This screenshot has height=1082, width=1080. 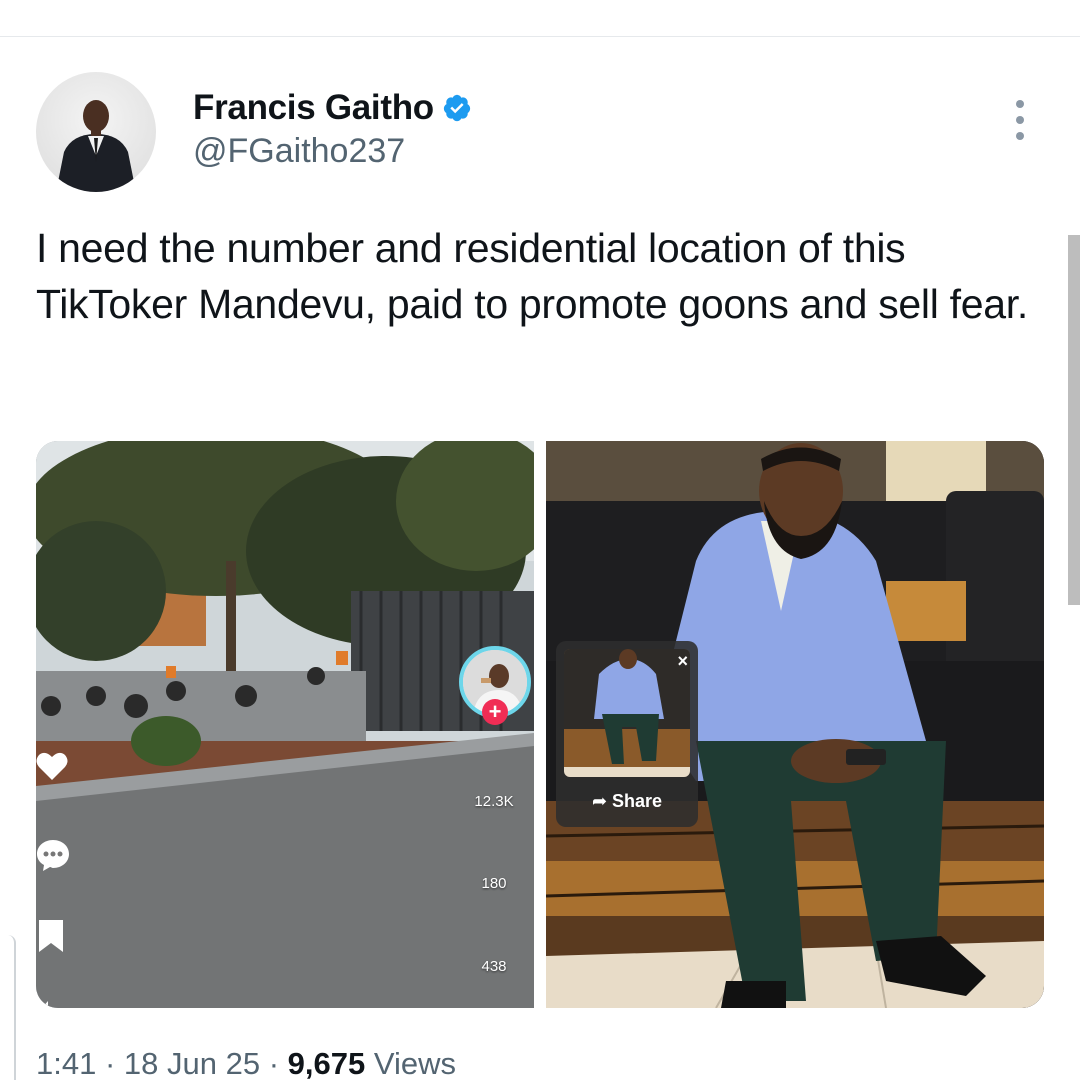 What do you see at coordinates (46, 1002) in the screenshot?
I see `share-arrow-icon` at bounding box center [46, 1002].